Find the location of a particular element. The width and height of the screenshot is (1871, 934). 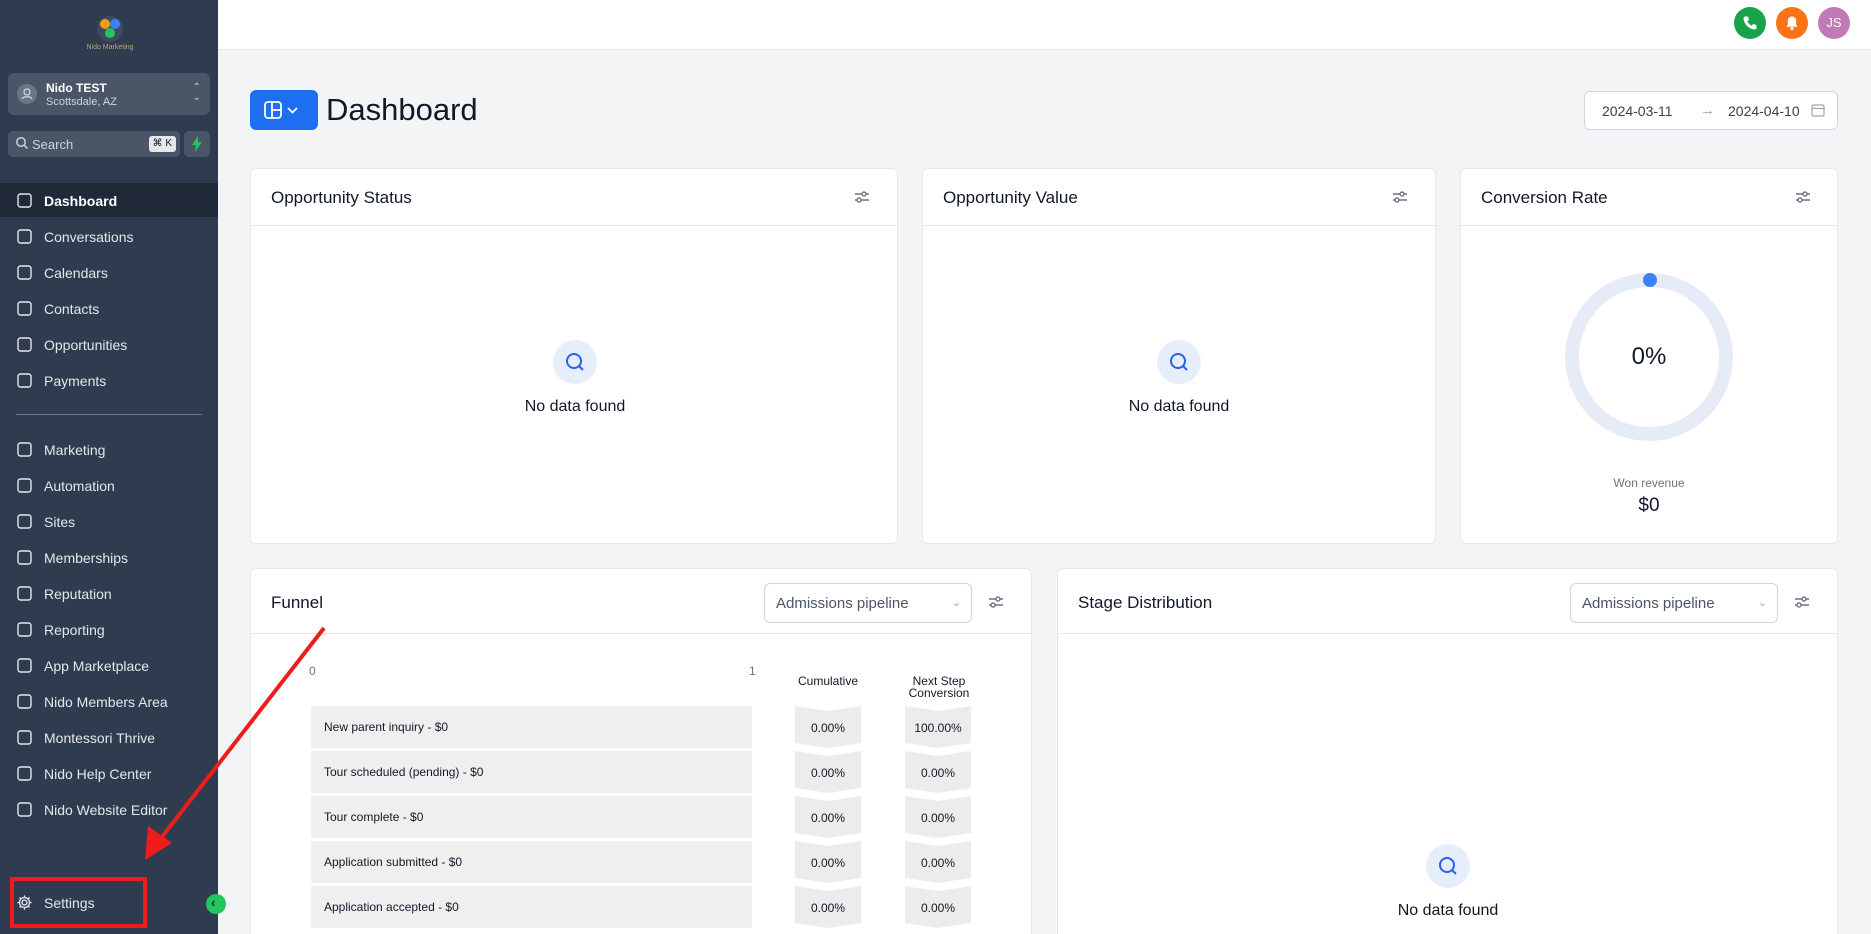

sidebar-item-reporting: Reporting is located at coordinates (109, 629).